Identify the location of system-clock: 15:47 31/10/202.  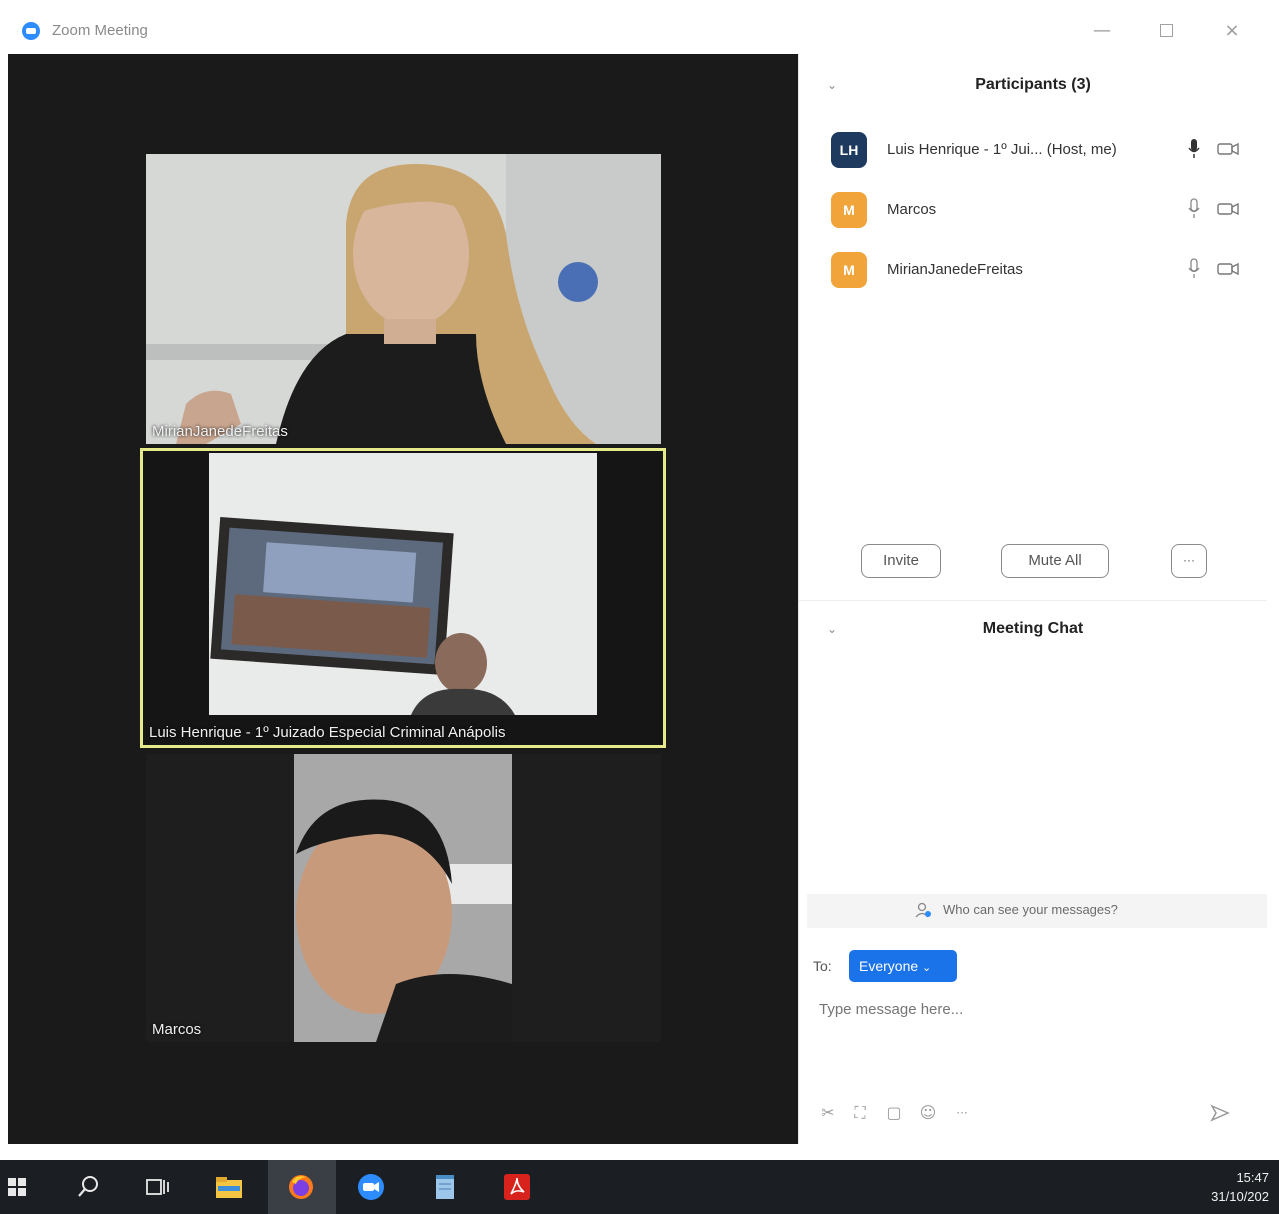
(1240, 1187).